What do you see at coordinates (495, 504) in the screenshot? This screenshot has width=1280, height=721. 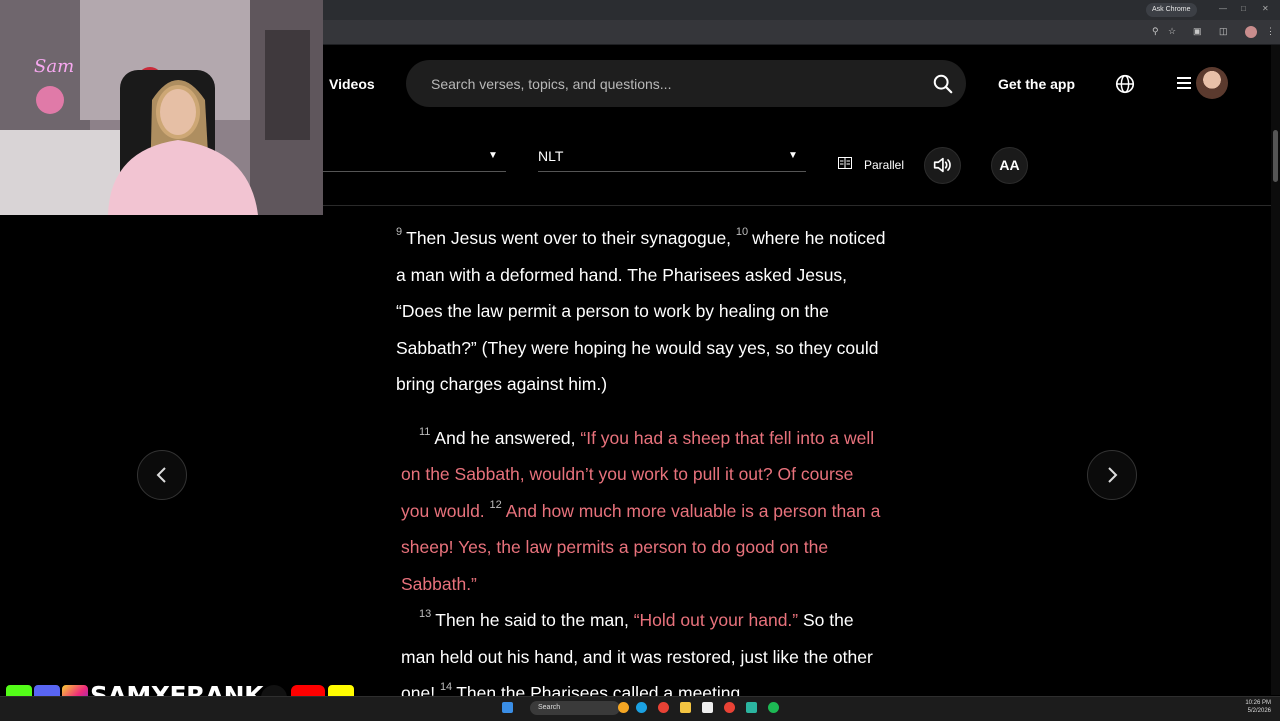 I see `verse-number: 12` at bounding box center [495, 504].